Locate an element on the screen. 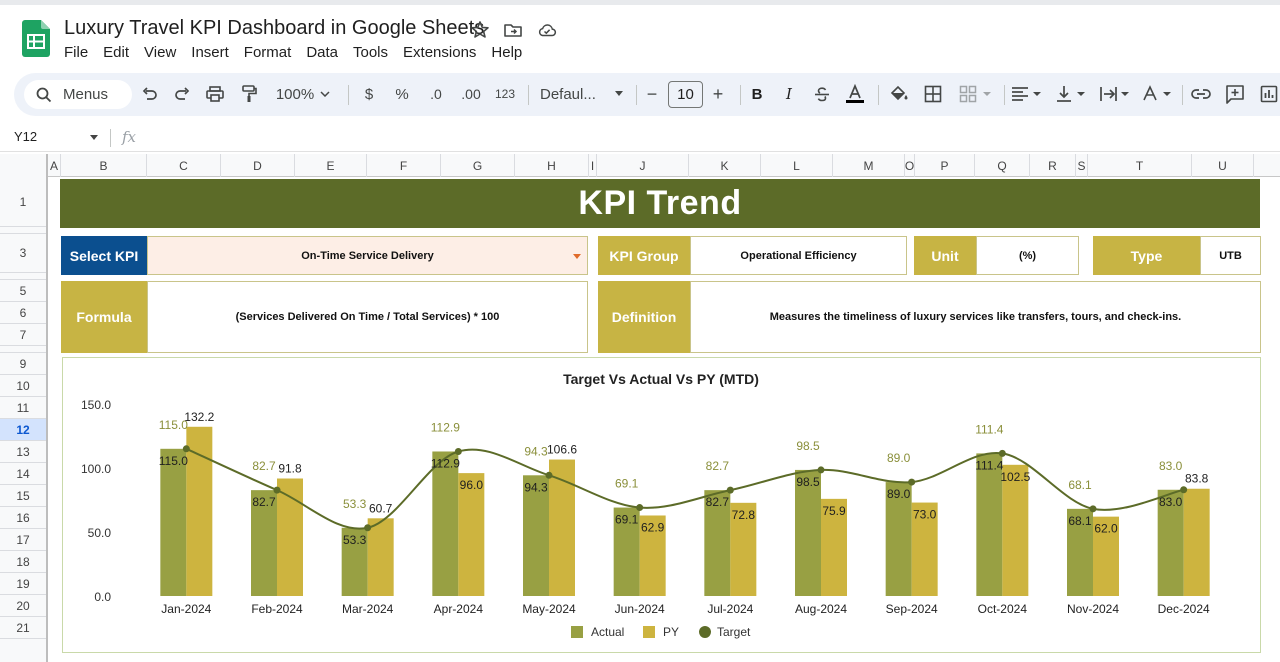 This screenshot has width=1280, height=662. fill-color-icon is located at coordinates (899, 94).